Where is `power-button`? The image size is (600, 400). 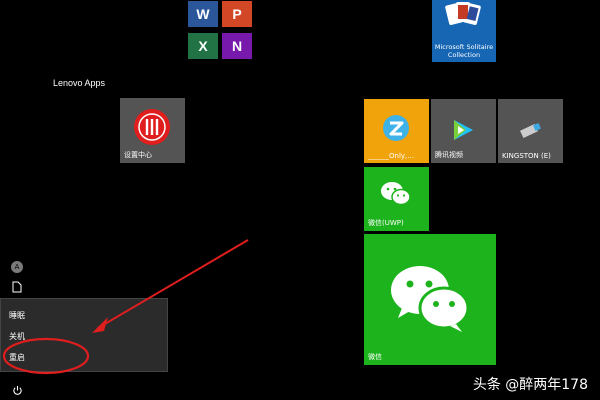
power-button is located at coordinates (17, 390).